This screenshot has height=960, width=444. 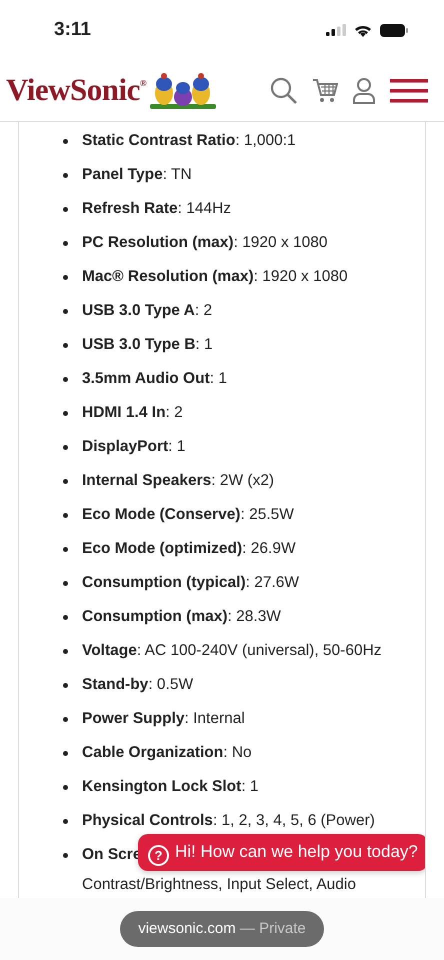 What do you see at coordinates (281, 853) in the screenshot?
I see `chat-button: ? Hi! How can we help you today?` at bounding box center [281, 853].